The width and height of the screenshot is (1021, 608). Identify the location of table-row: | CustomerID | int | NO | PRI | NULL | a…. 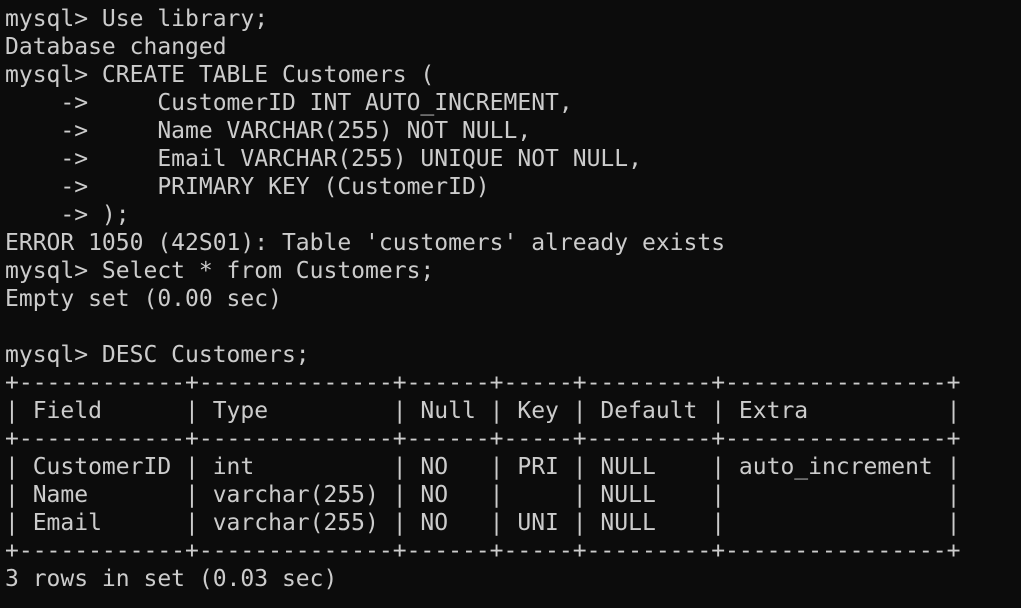
(483, 467).